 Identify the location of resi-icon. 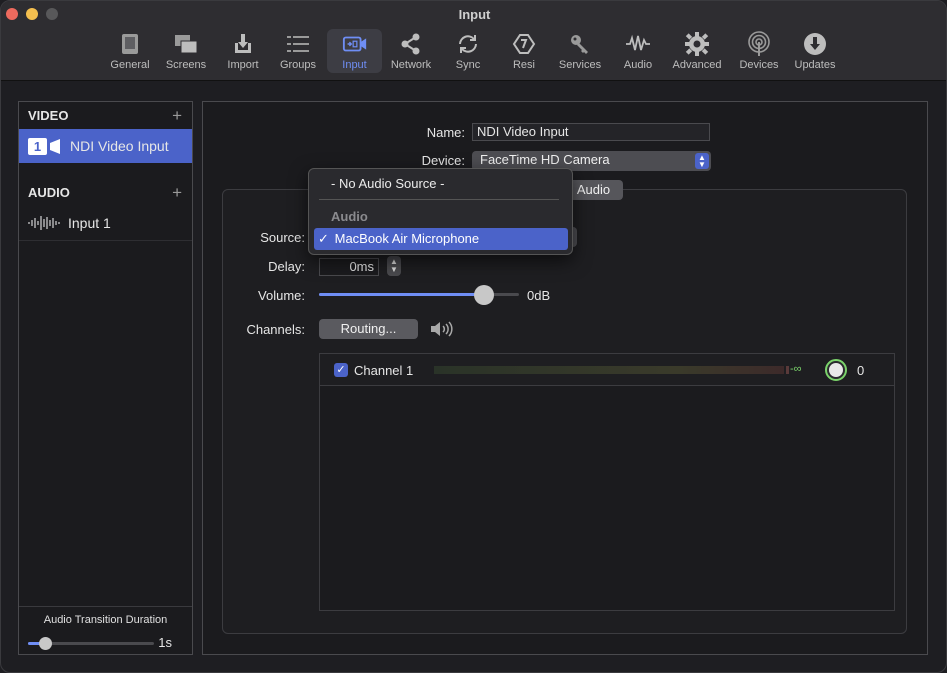
(524, 44).